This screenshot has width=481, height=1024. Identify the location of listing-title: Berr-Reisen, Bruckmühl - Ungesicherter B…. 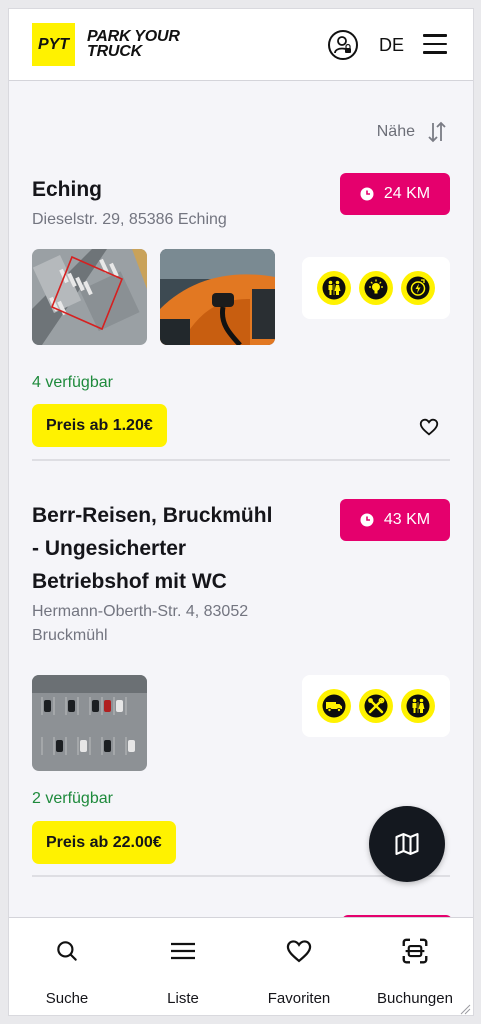
(177, 548).